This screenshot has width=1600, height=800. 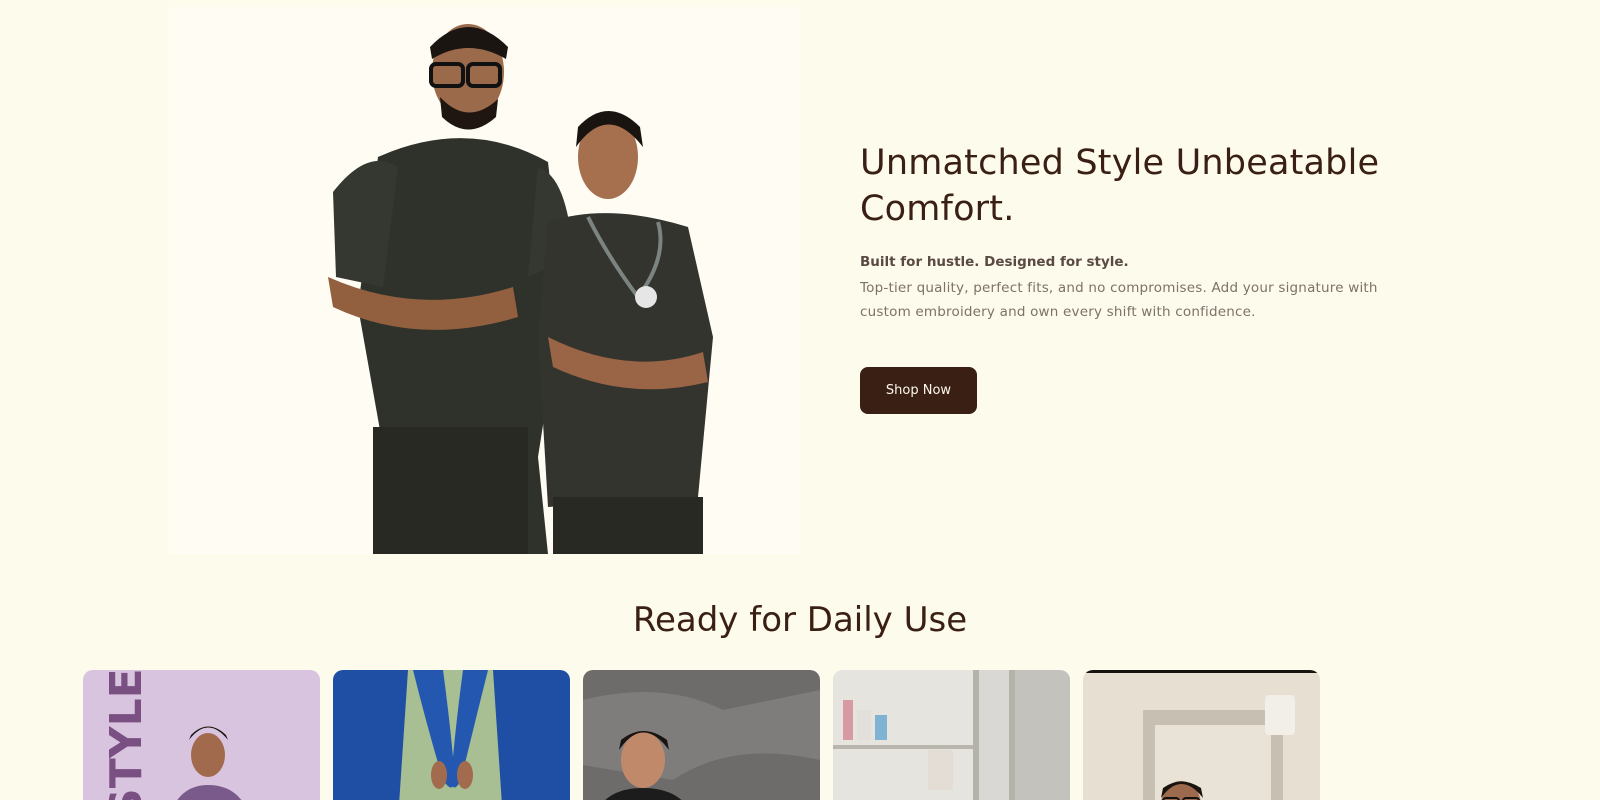 I want to click on card-1-thumbnail-icon: STYLE, so click(x=201, y=735).